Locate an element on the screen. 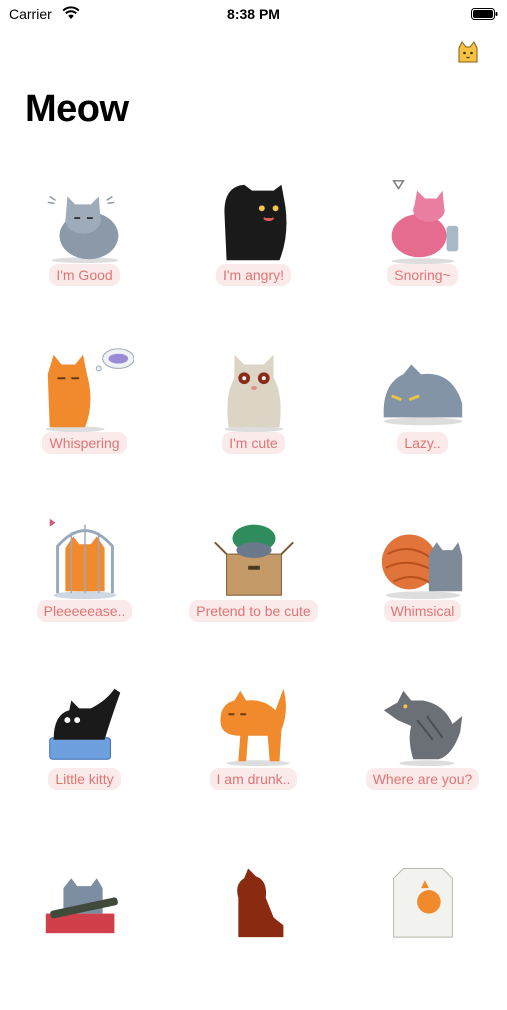  sticker-cell: I am drunk.. is located at coordinates (253, 758).